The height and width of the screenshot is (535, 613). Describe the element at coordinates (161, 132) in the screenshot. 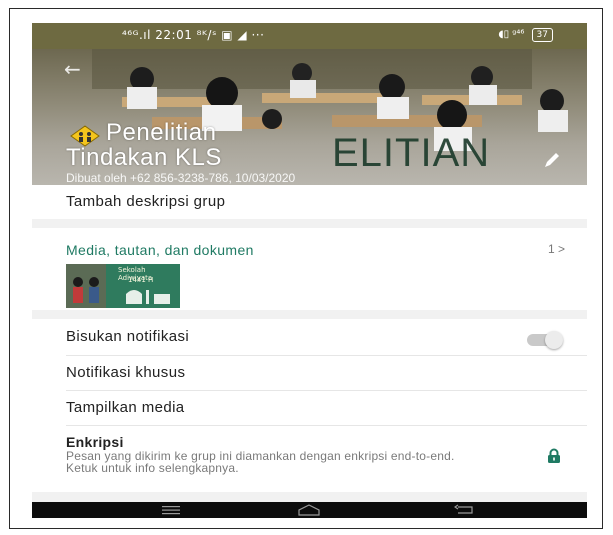

I see `group-name-line1: Penelitian` at that location.